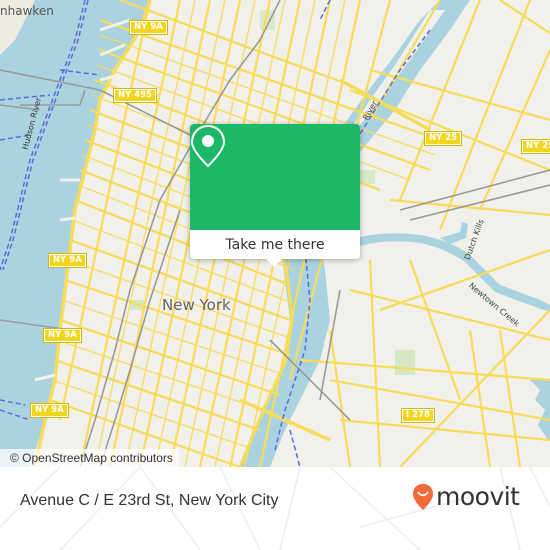  Describe the element at coordinates (135, 95) in the screenshot. I see `route-shield: NY 495` at that location.